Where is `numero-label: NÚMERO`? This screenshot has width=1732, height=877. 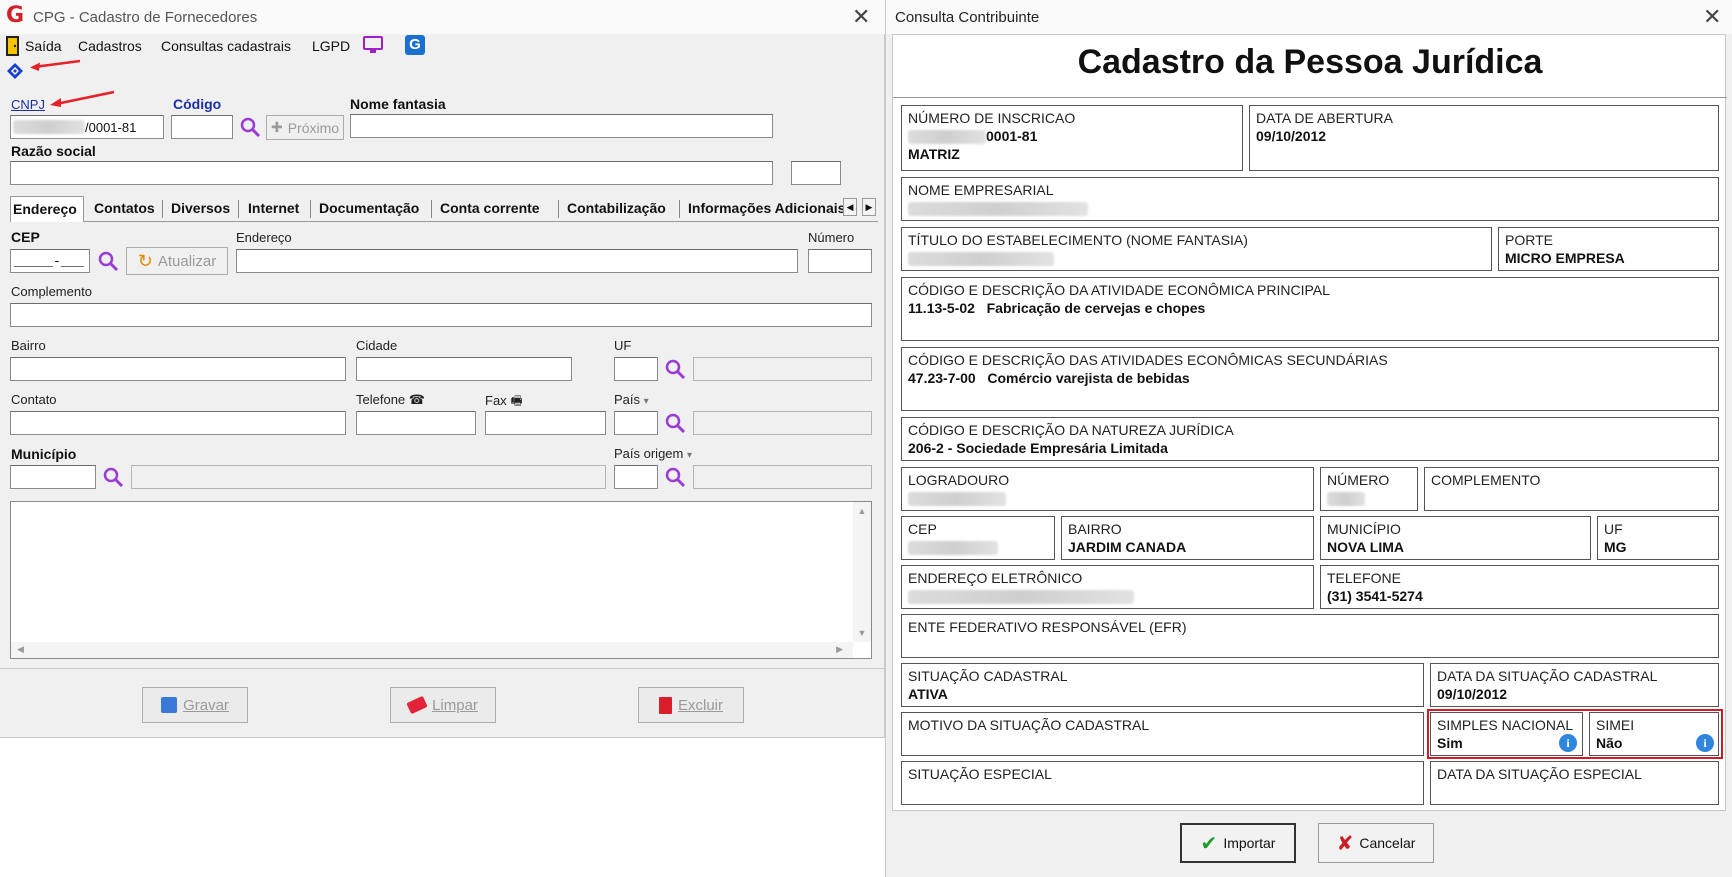
numero-label: NÚMERO is located at coordinates (1358, 480).